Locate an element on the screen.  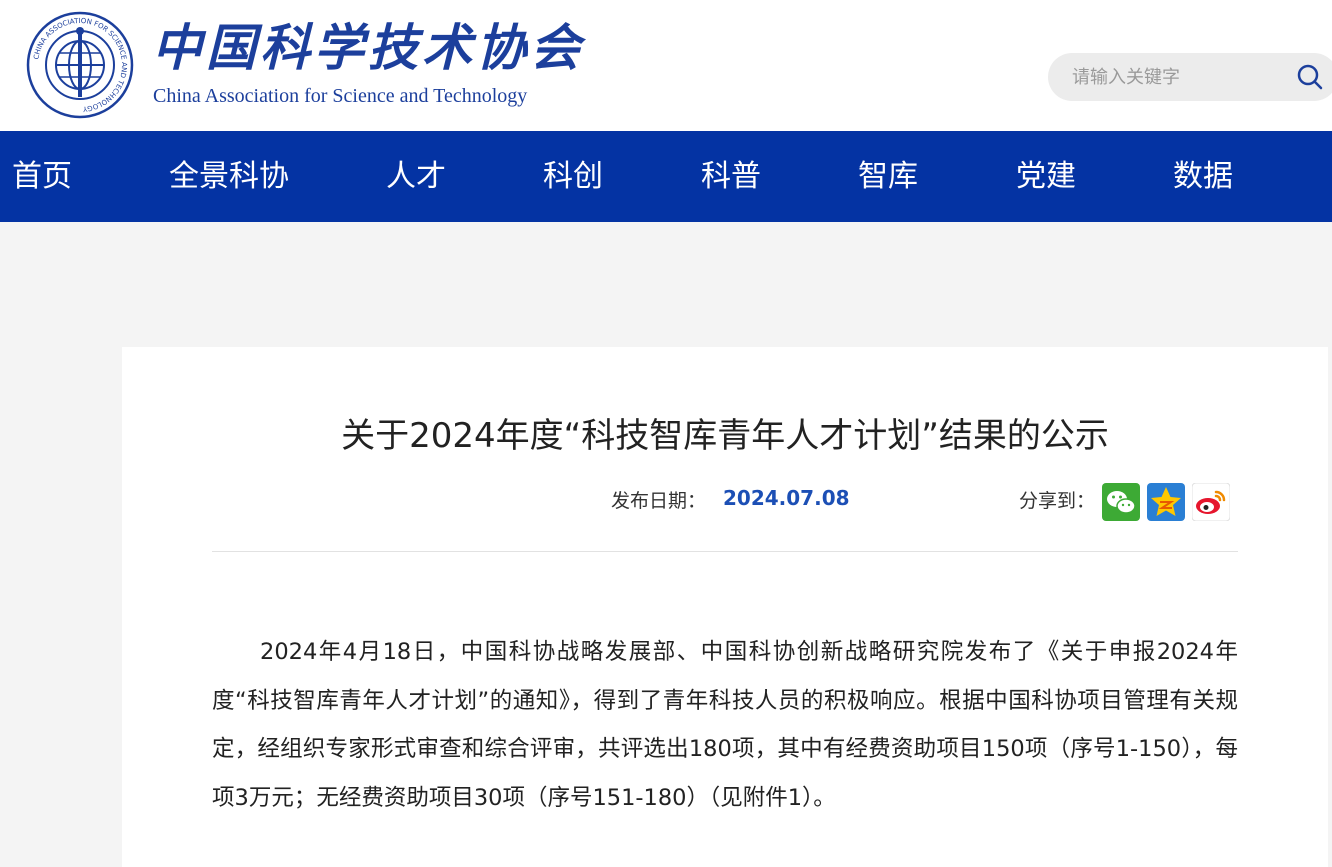
publish-date: 2024.07.08 is located at coordinates (786, 498).